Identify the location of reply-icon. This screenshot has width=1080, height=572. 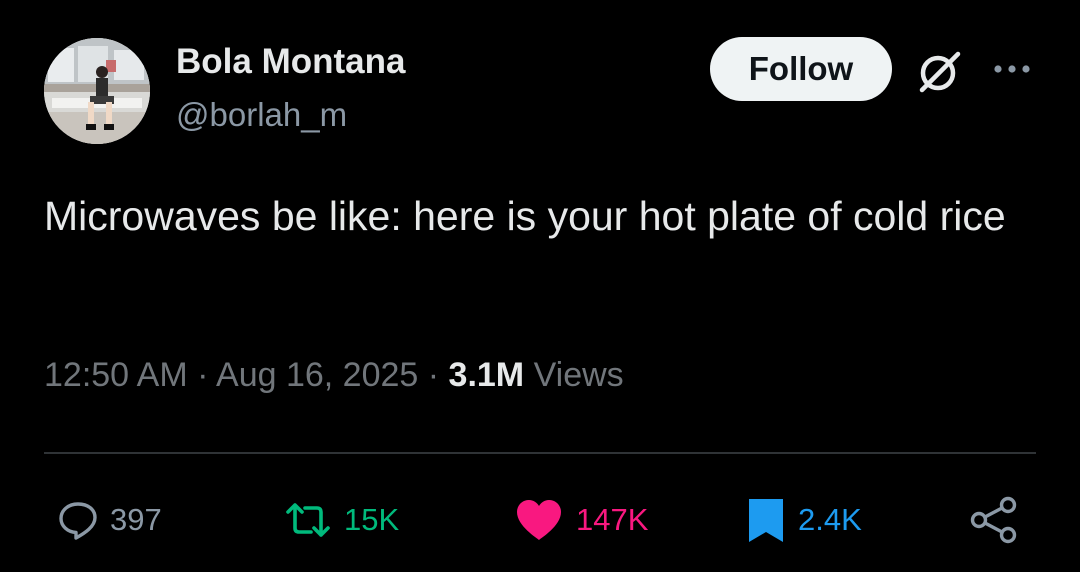
(78, 521).